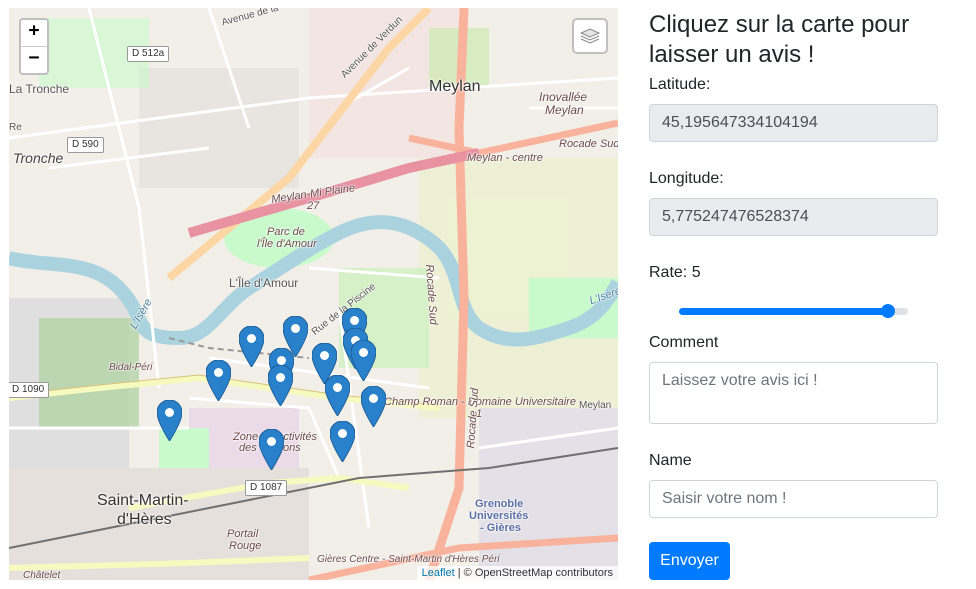 This screenshot has width=976, height=589. I want to click on label-inovallee-2: Meylan, so click(564, 110).